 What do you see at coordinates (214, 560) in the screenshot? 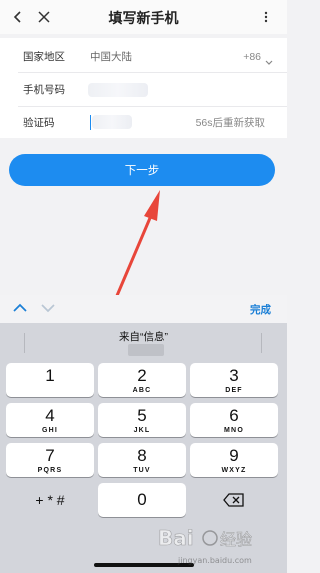
I see `svg-text: jingyan.baidu.com` at bounding box center [214, 560].